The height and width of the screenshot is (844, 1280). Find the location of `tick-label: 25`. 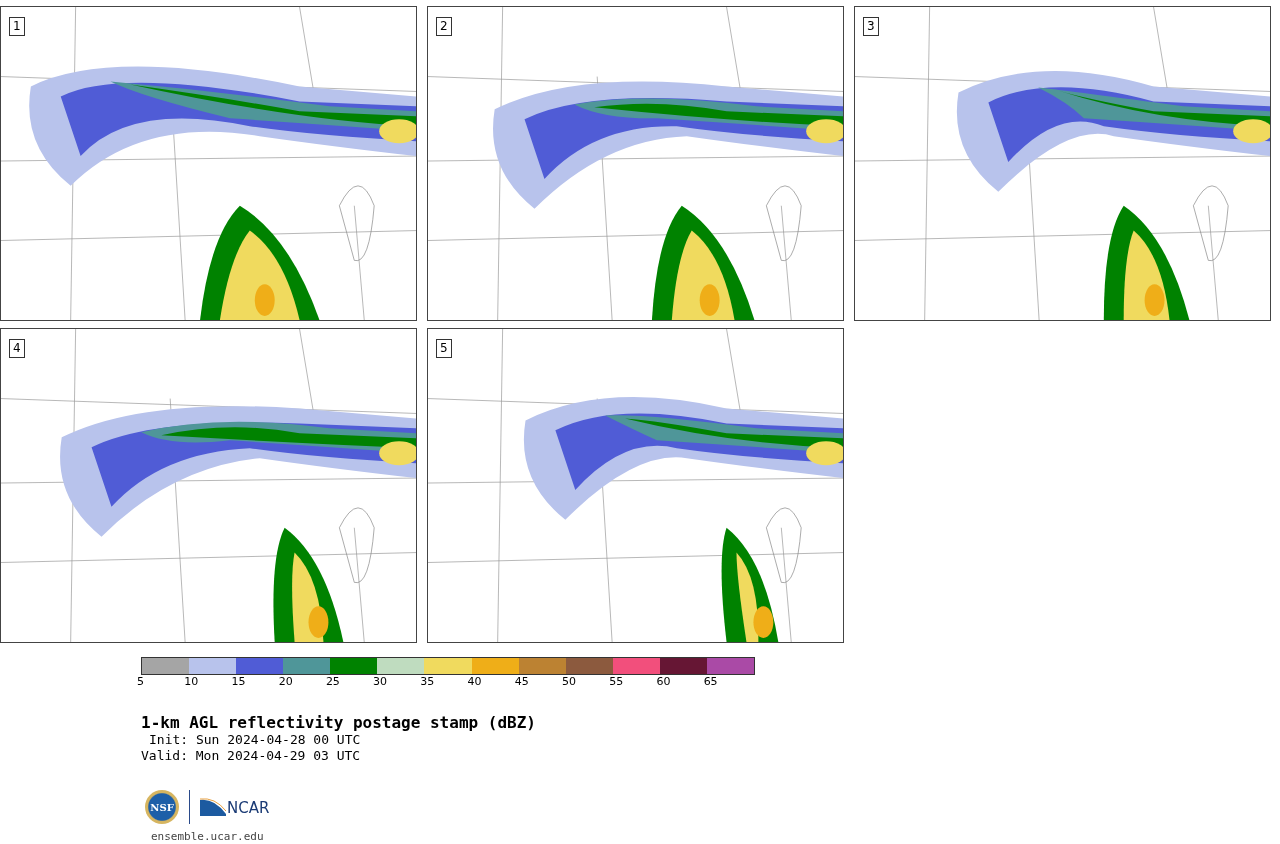

tick-label: 25 is located at coordinates (332, 681).